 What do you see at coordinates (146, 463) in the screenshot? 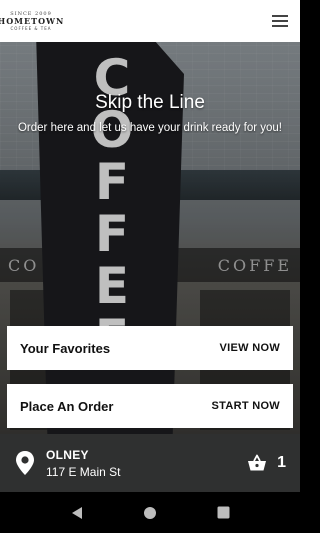
I see `store-location-text: OLNEY 117 E Main St` at bounding box center [146, 463].